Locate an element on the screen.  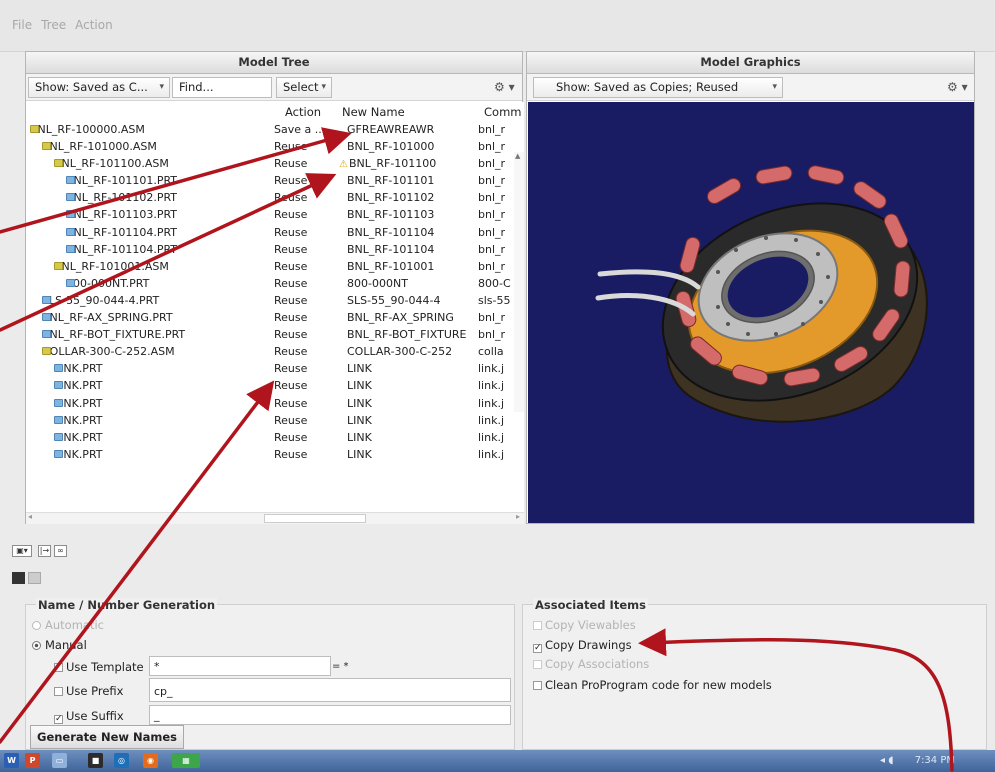
comment-cell: sls-55 is located at coordinates (494, 300).